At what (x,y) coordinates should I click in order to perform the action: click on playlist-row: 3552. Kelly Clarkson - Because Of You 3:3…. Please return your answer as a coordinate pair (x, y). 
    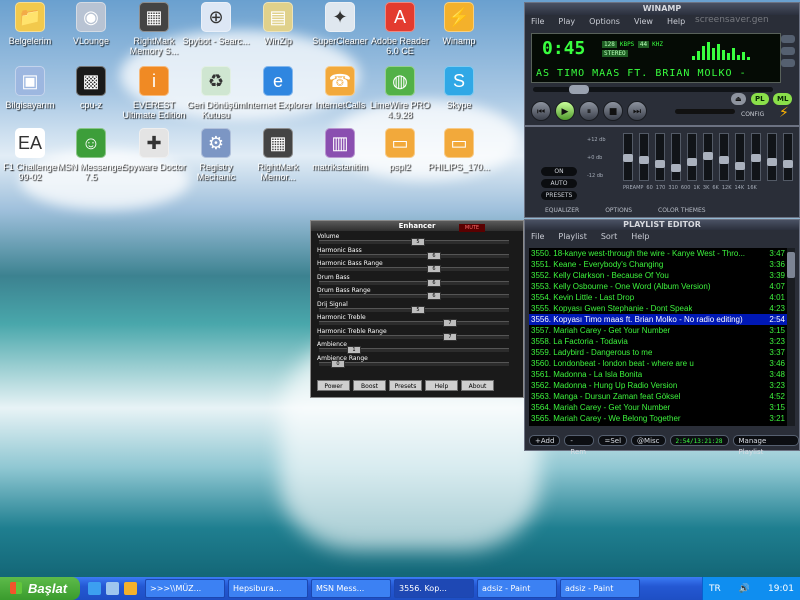
    Looking at the image, I should click on (658, 275).